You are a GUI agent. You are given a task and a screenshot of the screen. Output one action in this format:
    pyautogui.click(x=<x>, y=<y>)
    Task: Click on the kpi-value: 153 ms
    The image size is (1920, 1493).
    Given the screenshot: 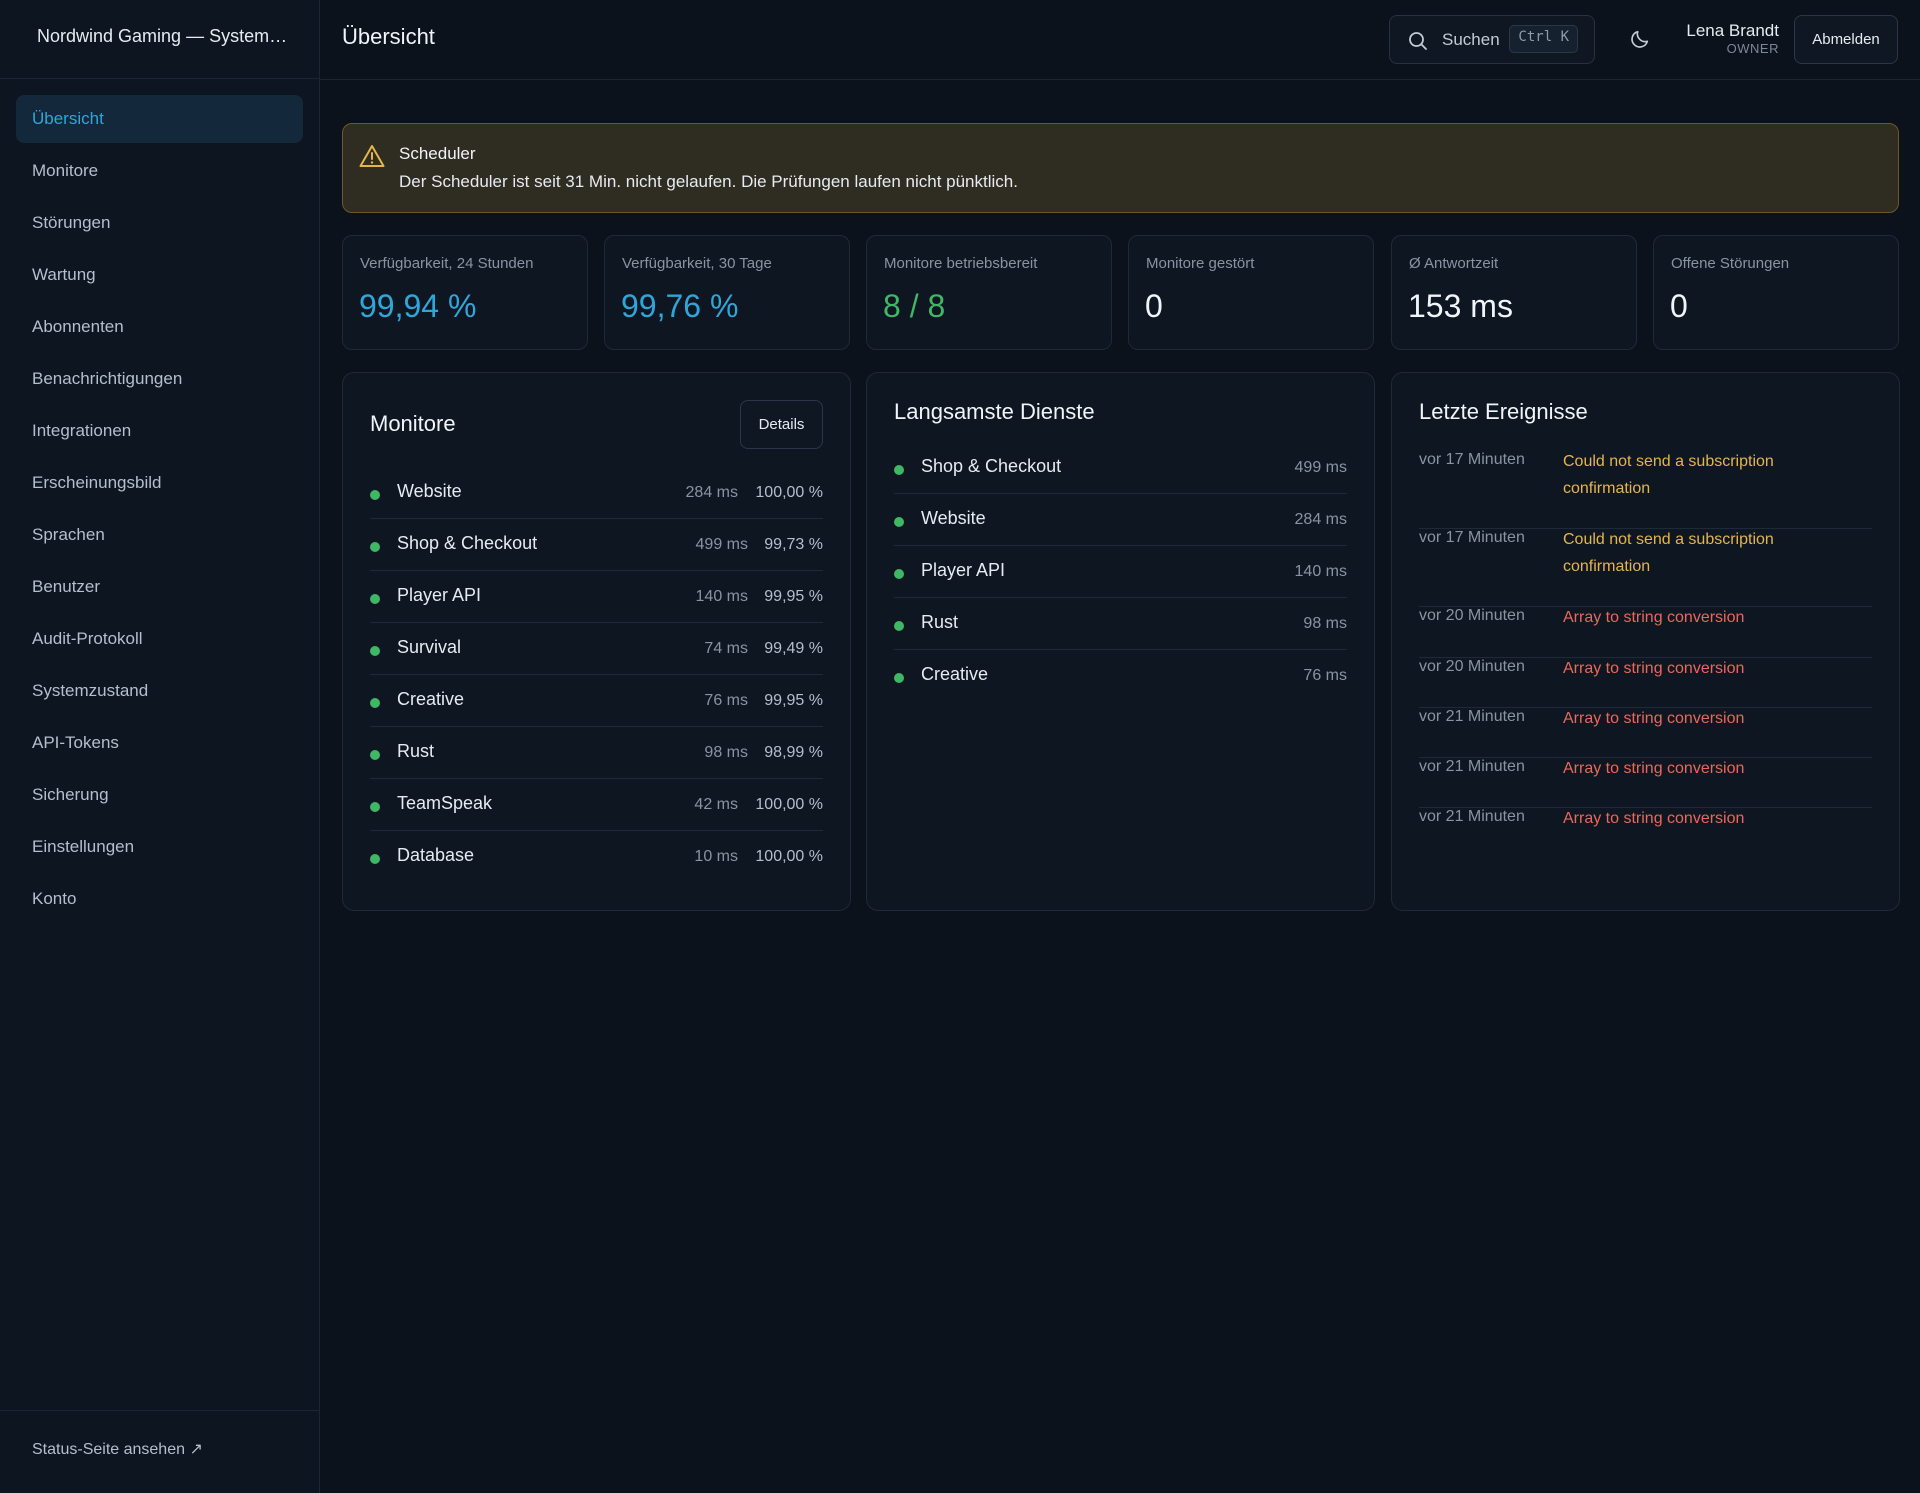 What is the action you would take?
    pyautogui.click(x=1460, y=306)
    